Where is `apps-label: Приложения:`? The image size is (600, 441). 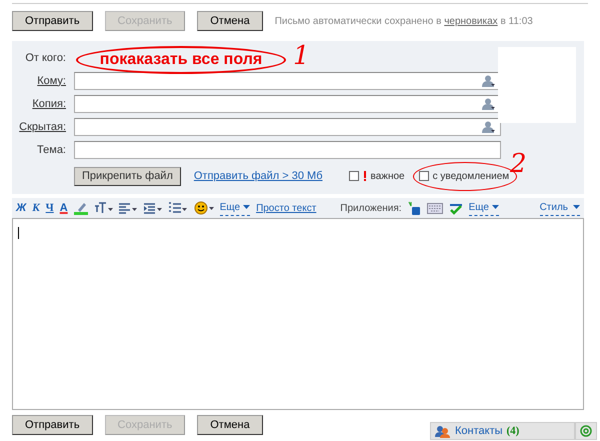
apps-label: Приложения: is located at coordinates (371, 209).